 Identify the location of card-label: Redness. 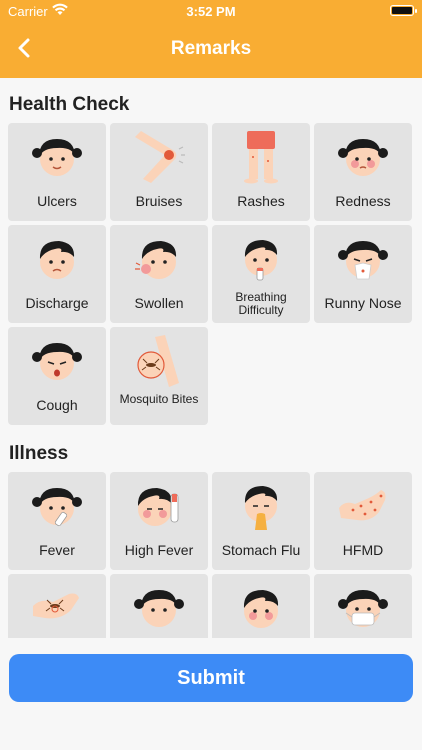
(363, 201).